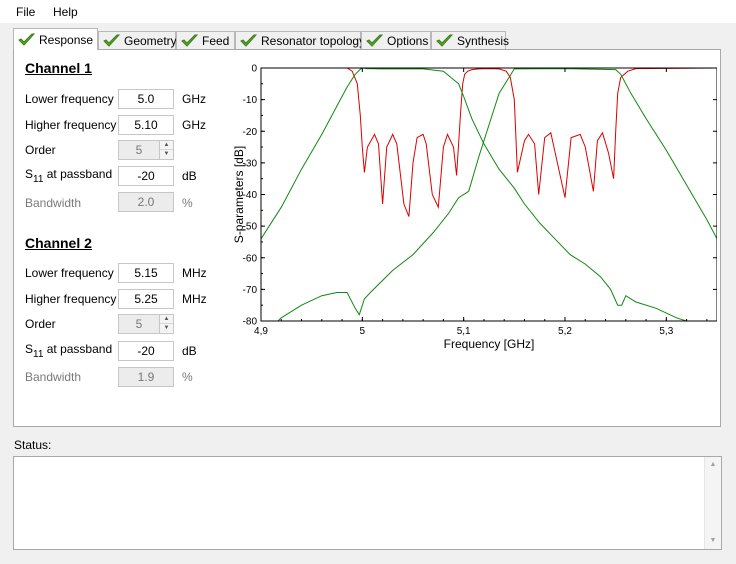  I want to click on x-tick-label: 5, so click(363, 331).